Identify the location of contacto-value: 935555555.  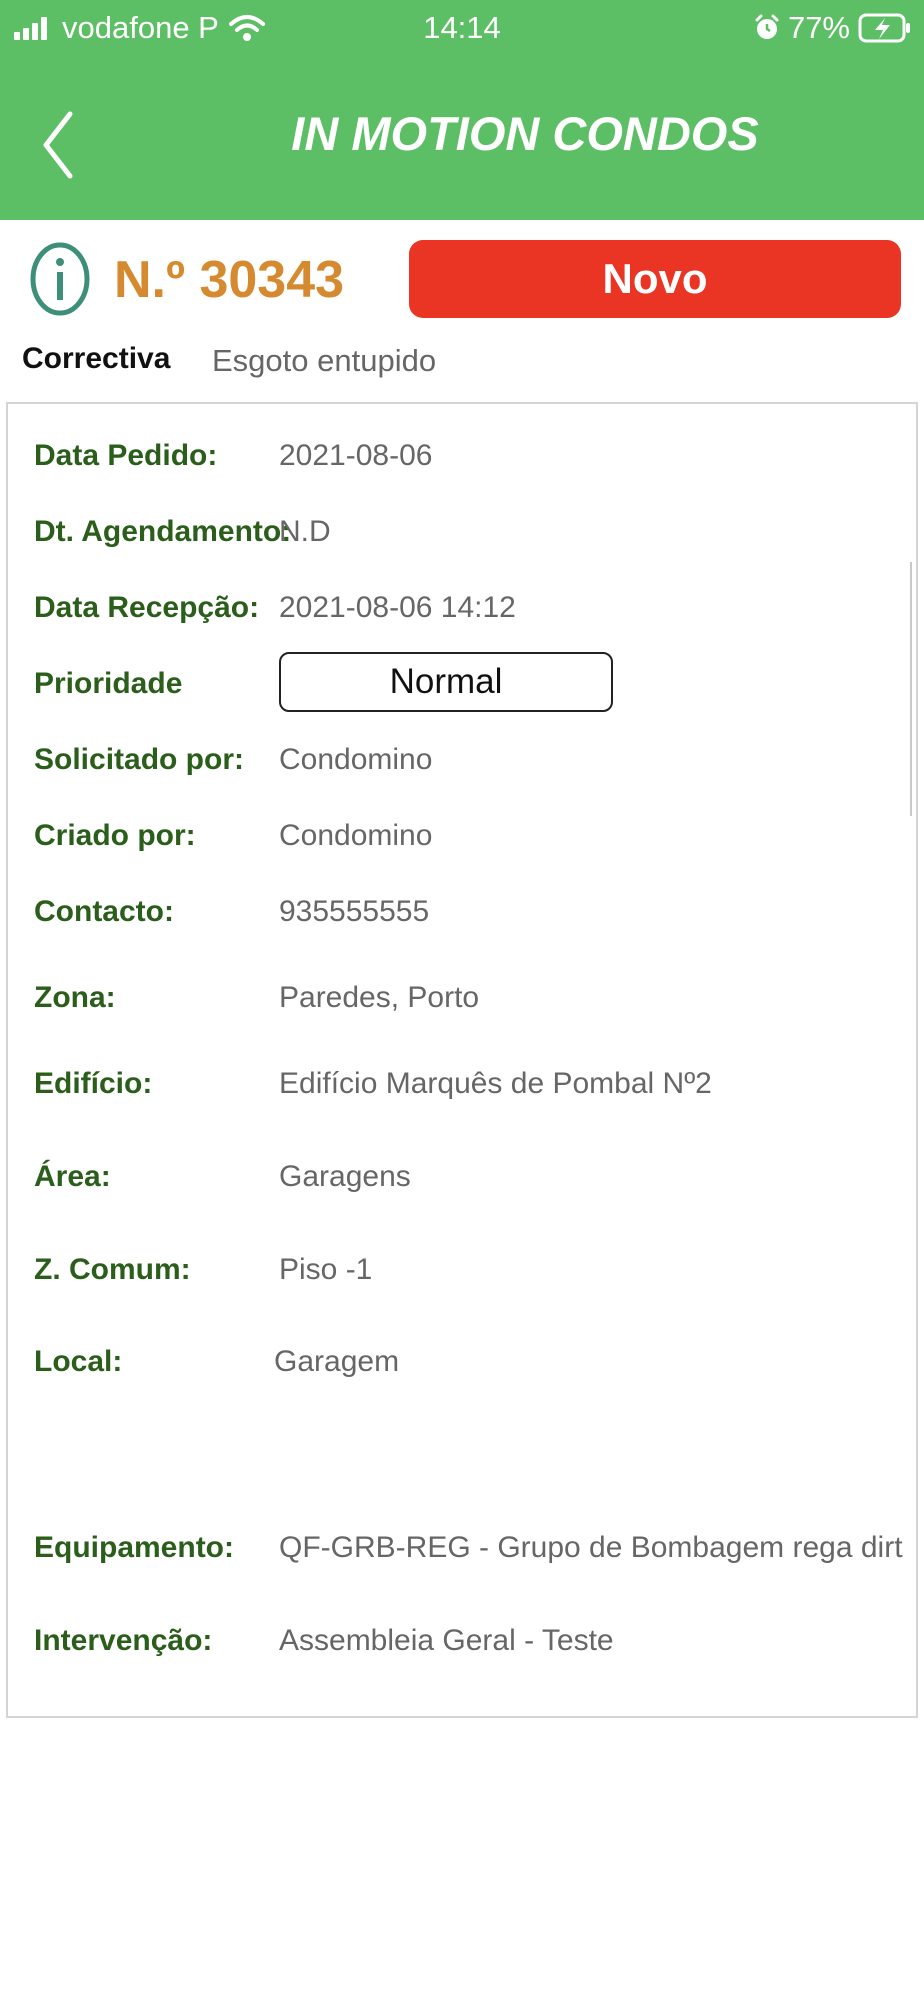
(354, 912).